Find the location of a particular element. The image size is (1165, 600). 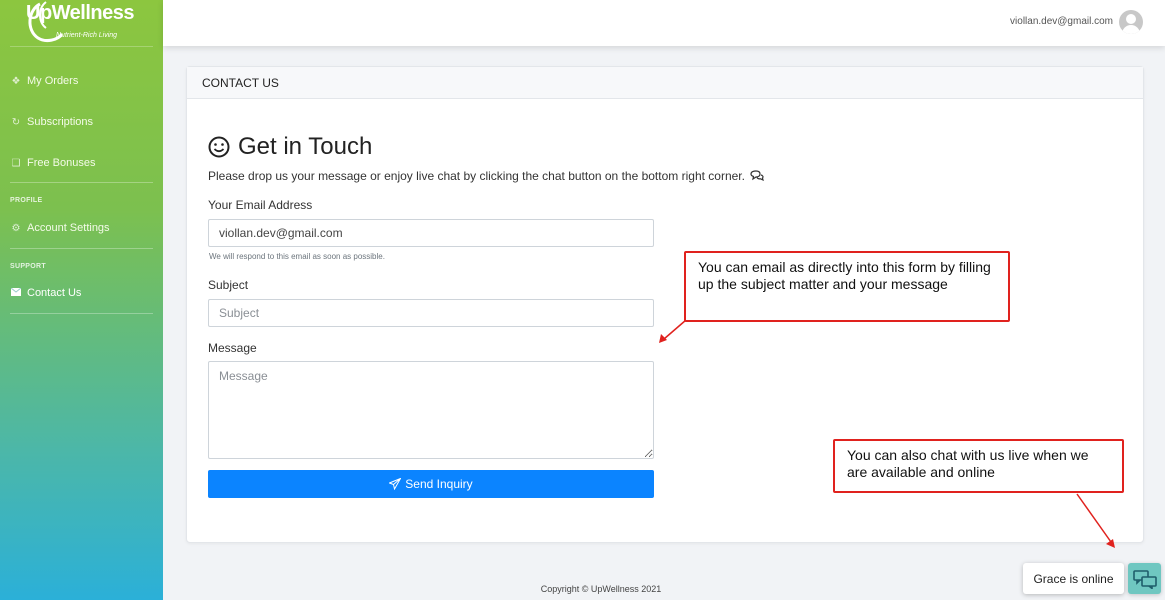

gift-icon: ❑ is located at coordinates (16, 163).